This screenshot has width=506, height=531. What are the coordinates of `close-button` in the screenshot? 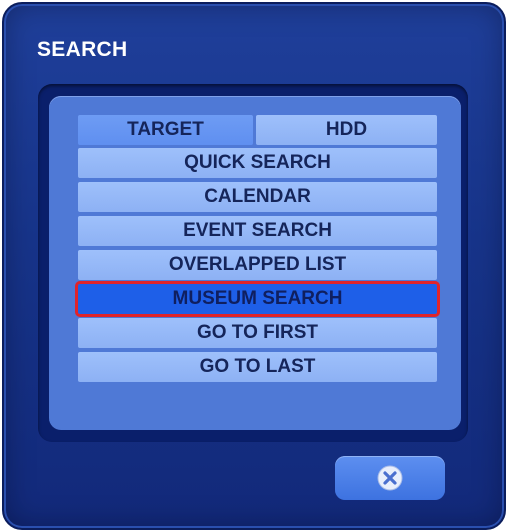 It's located at (390, 478).